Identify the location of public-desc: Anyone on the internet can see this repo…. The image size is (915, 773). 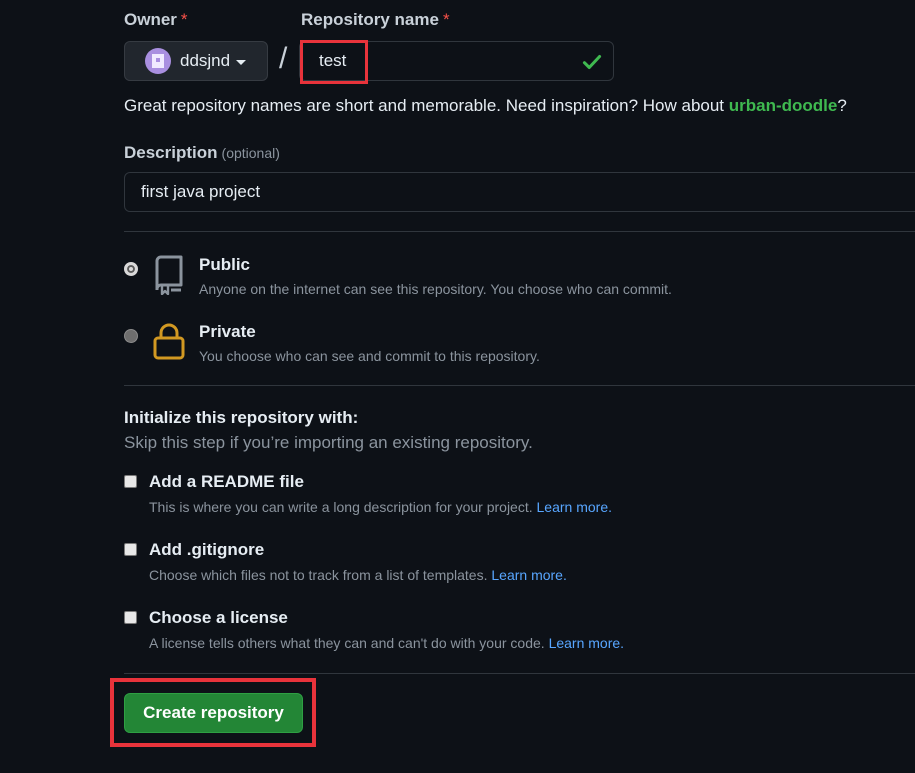
(435, 289).